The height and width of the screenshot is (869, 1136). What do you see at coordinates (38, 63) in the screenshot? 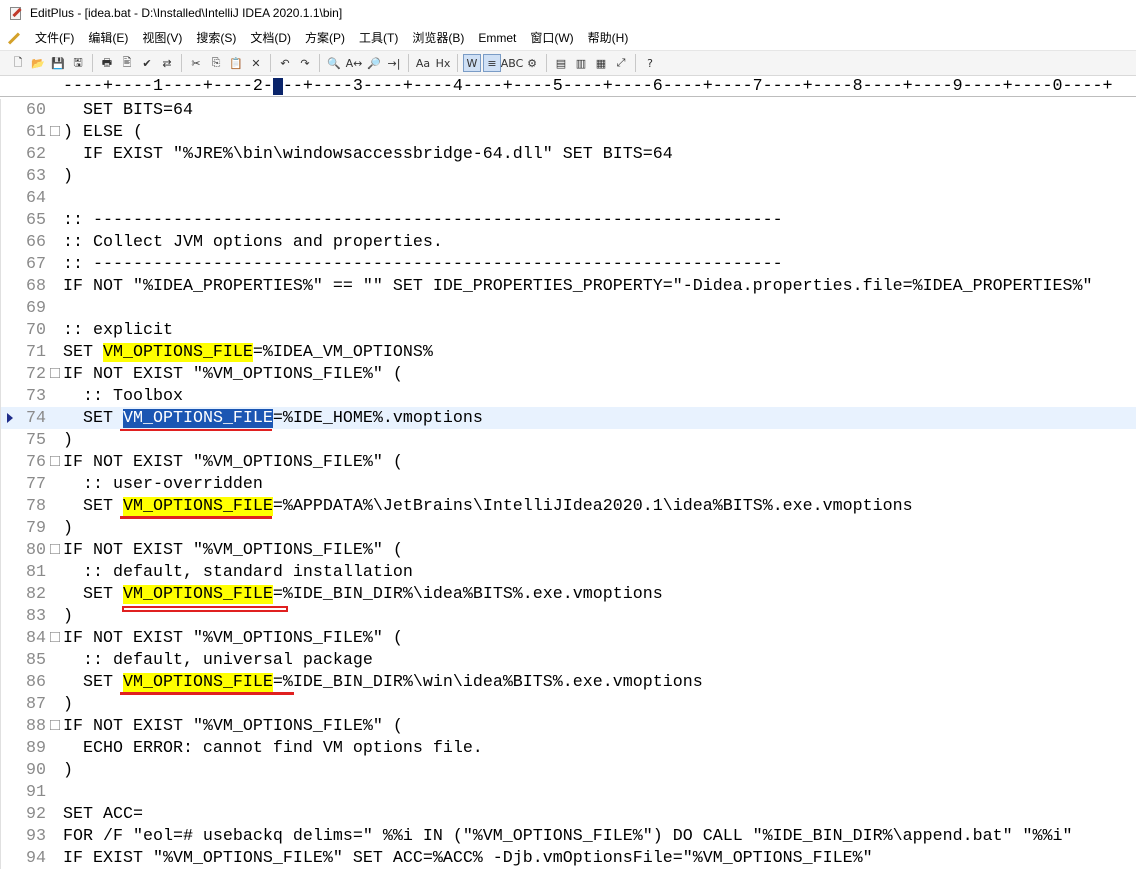
I see `open-folder-icon: 📂` at bounding box center [38, 63].